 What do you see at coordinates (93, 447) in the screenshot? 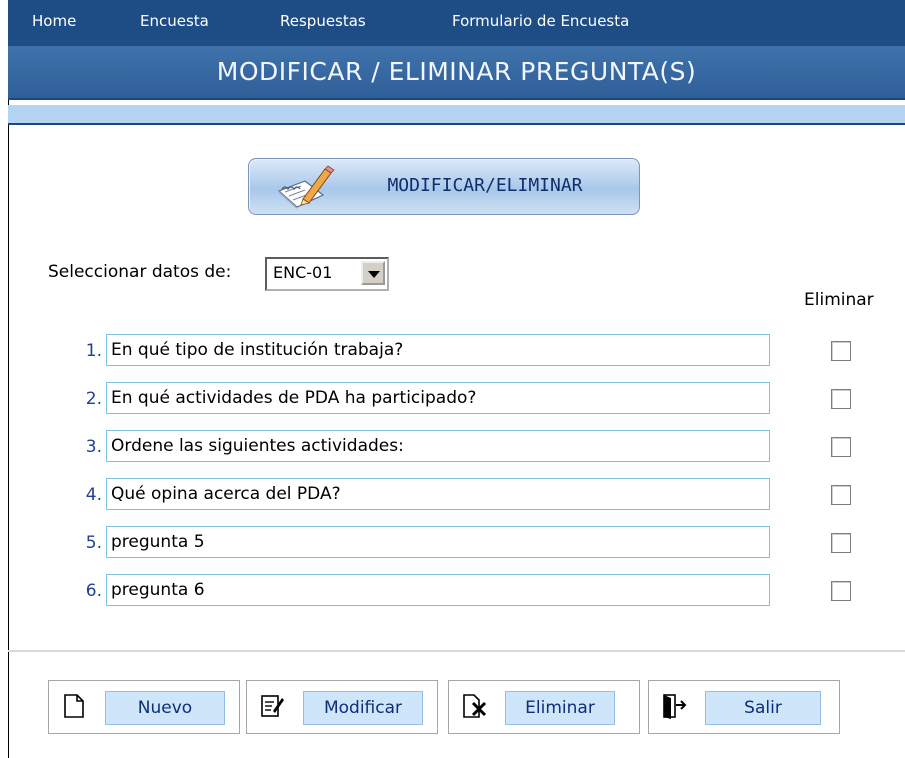
I see `question-number: 3.` at bounding box center [93, 447].